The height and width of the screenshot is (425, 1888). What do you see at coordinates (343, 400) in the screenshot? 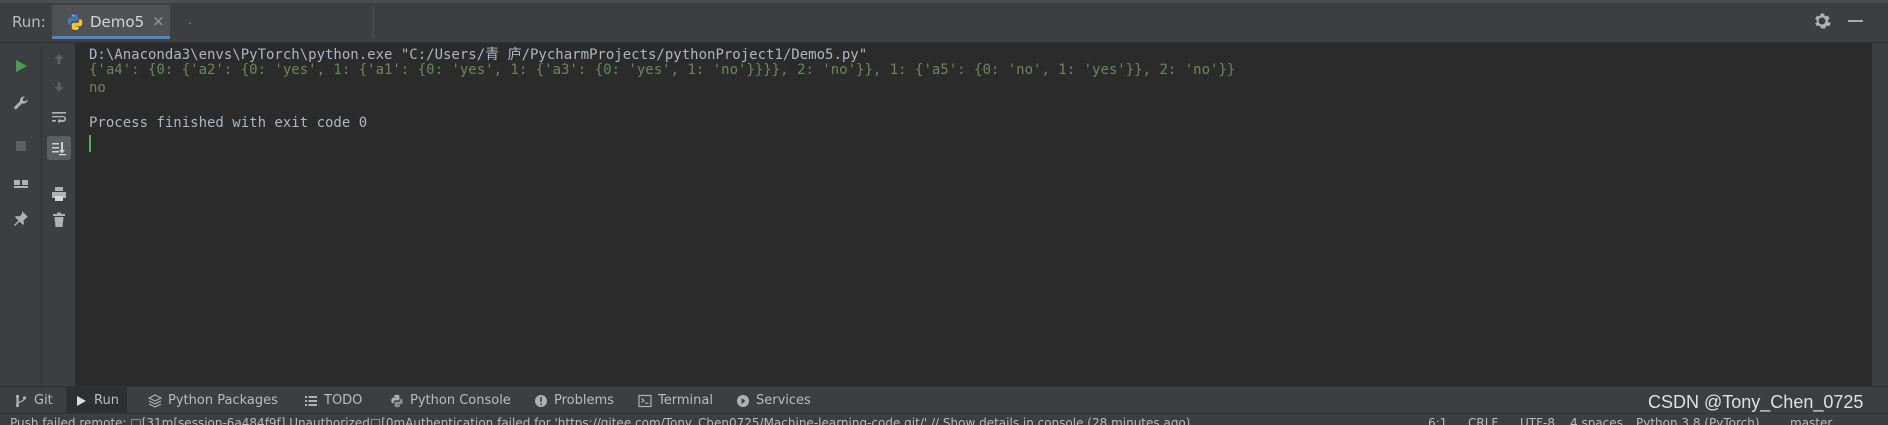
I see `tool-tab-label: TODO` at bounding box center [343, 400].